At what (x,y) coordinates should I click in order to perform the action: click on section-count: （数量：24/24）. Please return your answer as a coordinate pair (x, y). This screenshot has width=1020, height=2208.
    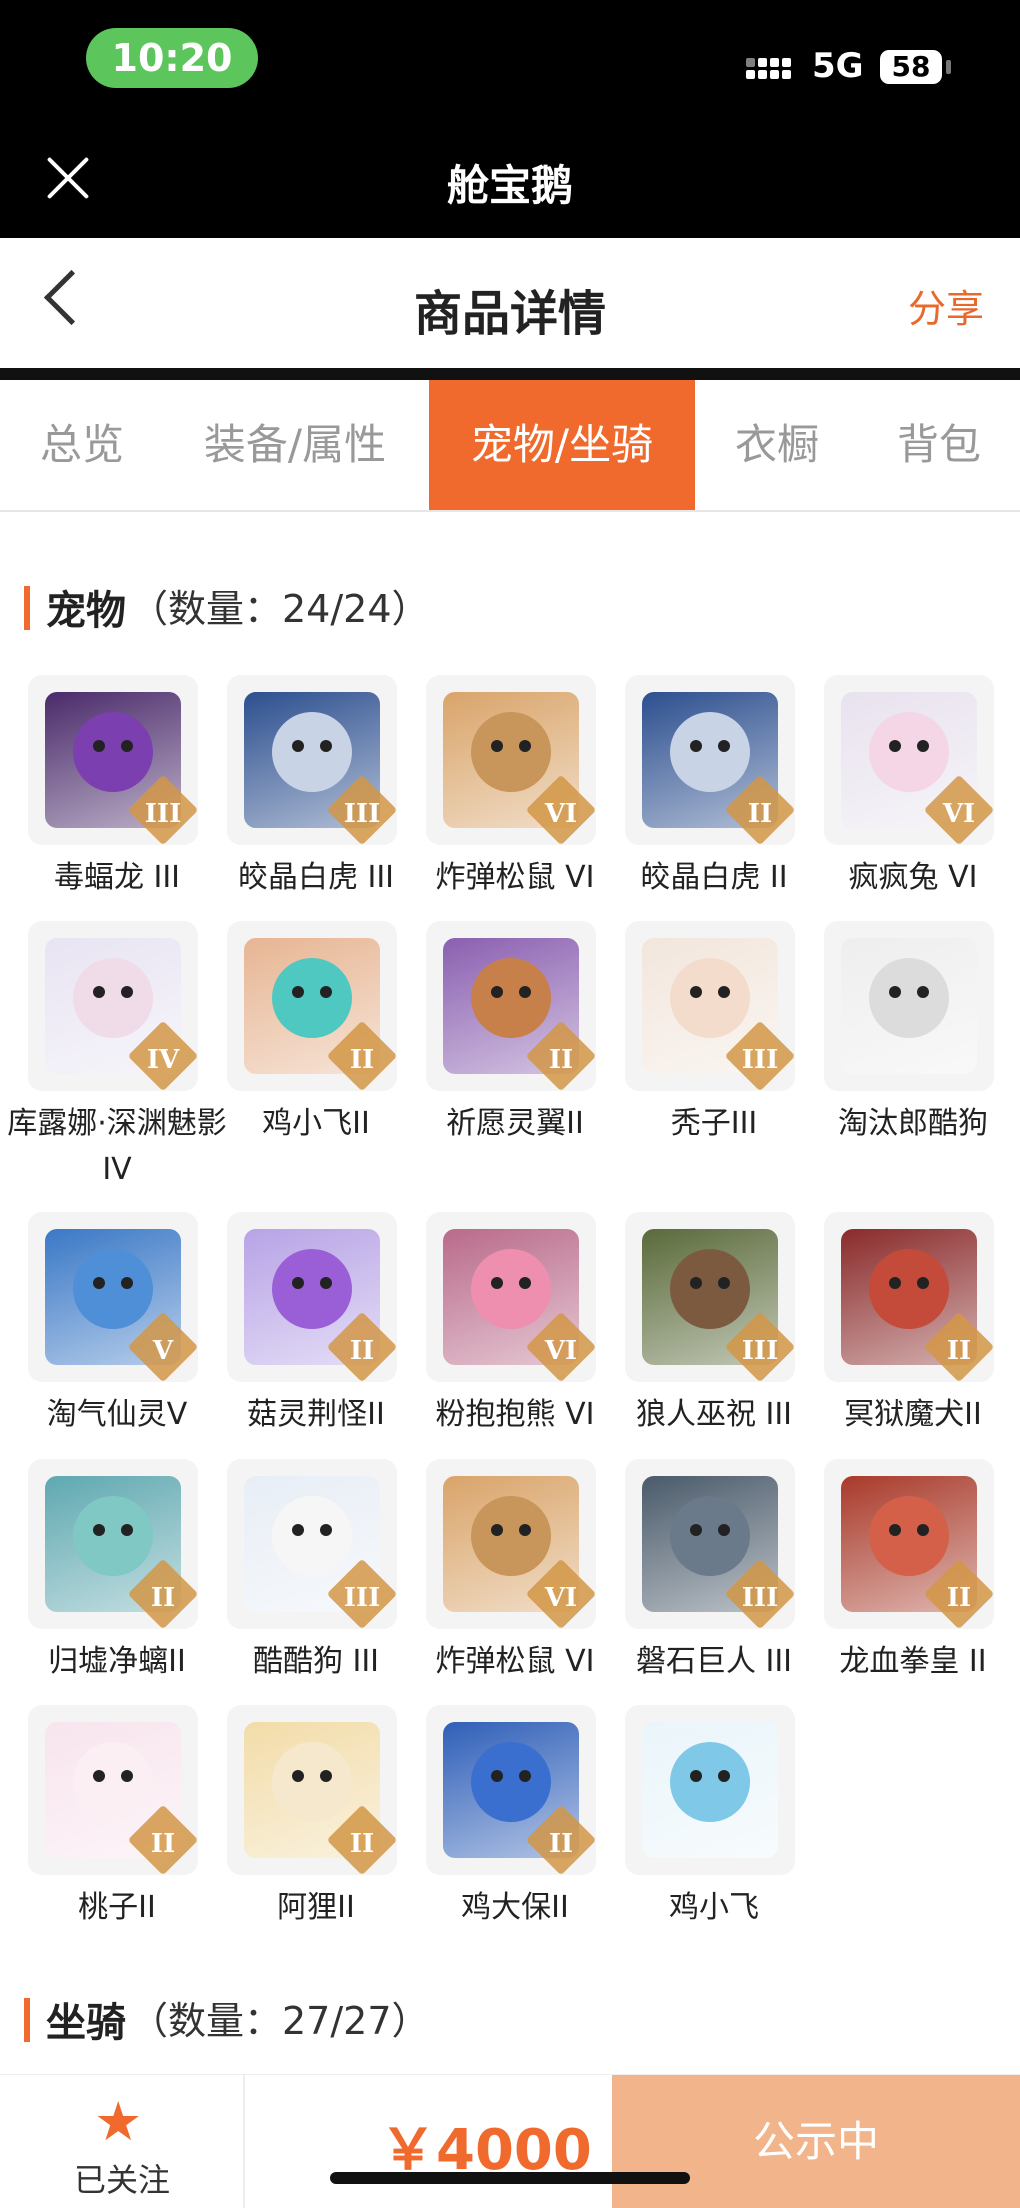
    Looking at the image, I should click on (280, 609).